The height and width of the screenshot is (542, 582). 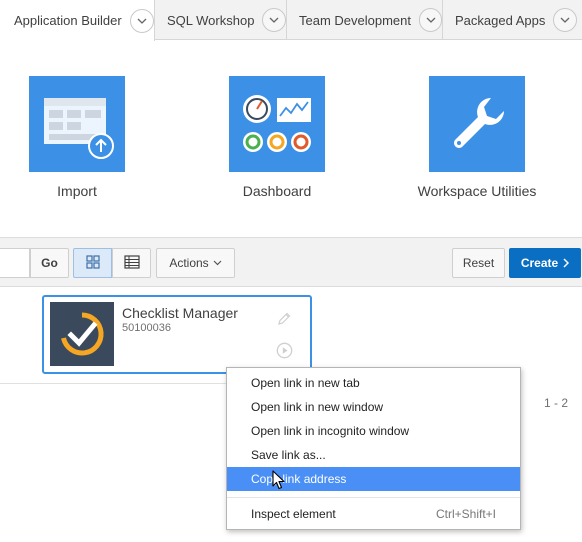 I want to click on create-button: Create, so click(x=545, y=263).